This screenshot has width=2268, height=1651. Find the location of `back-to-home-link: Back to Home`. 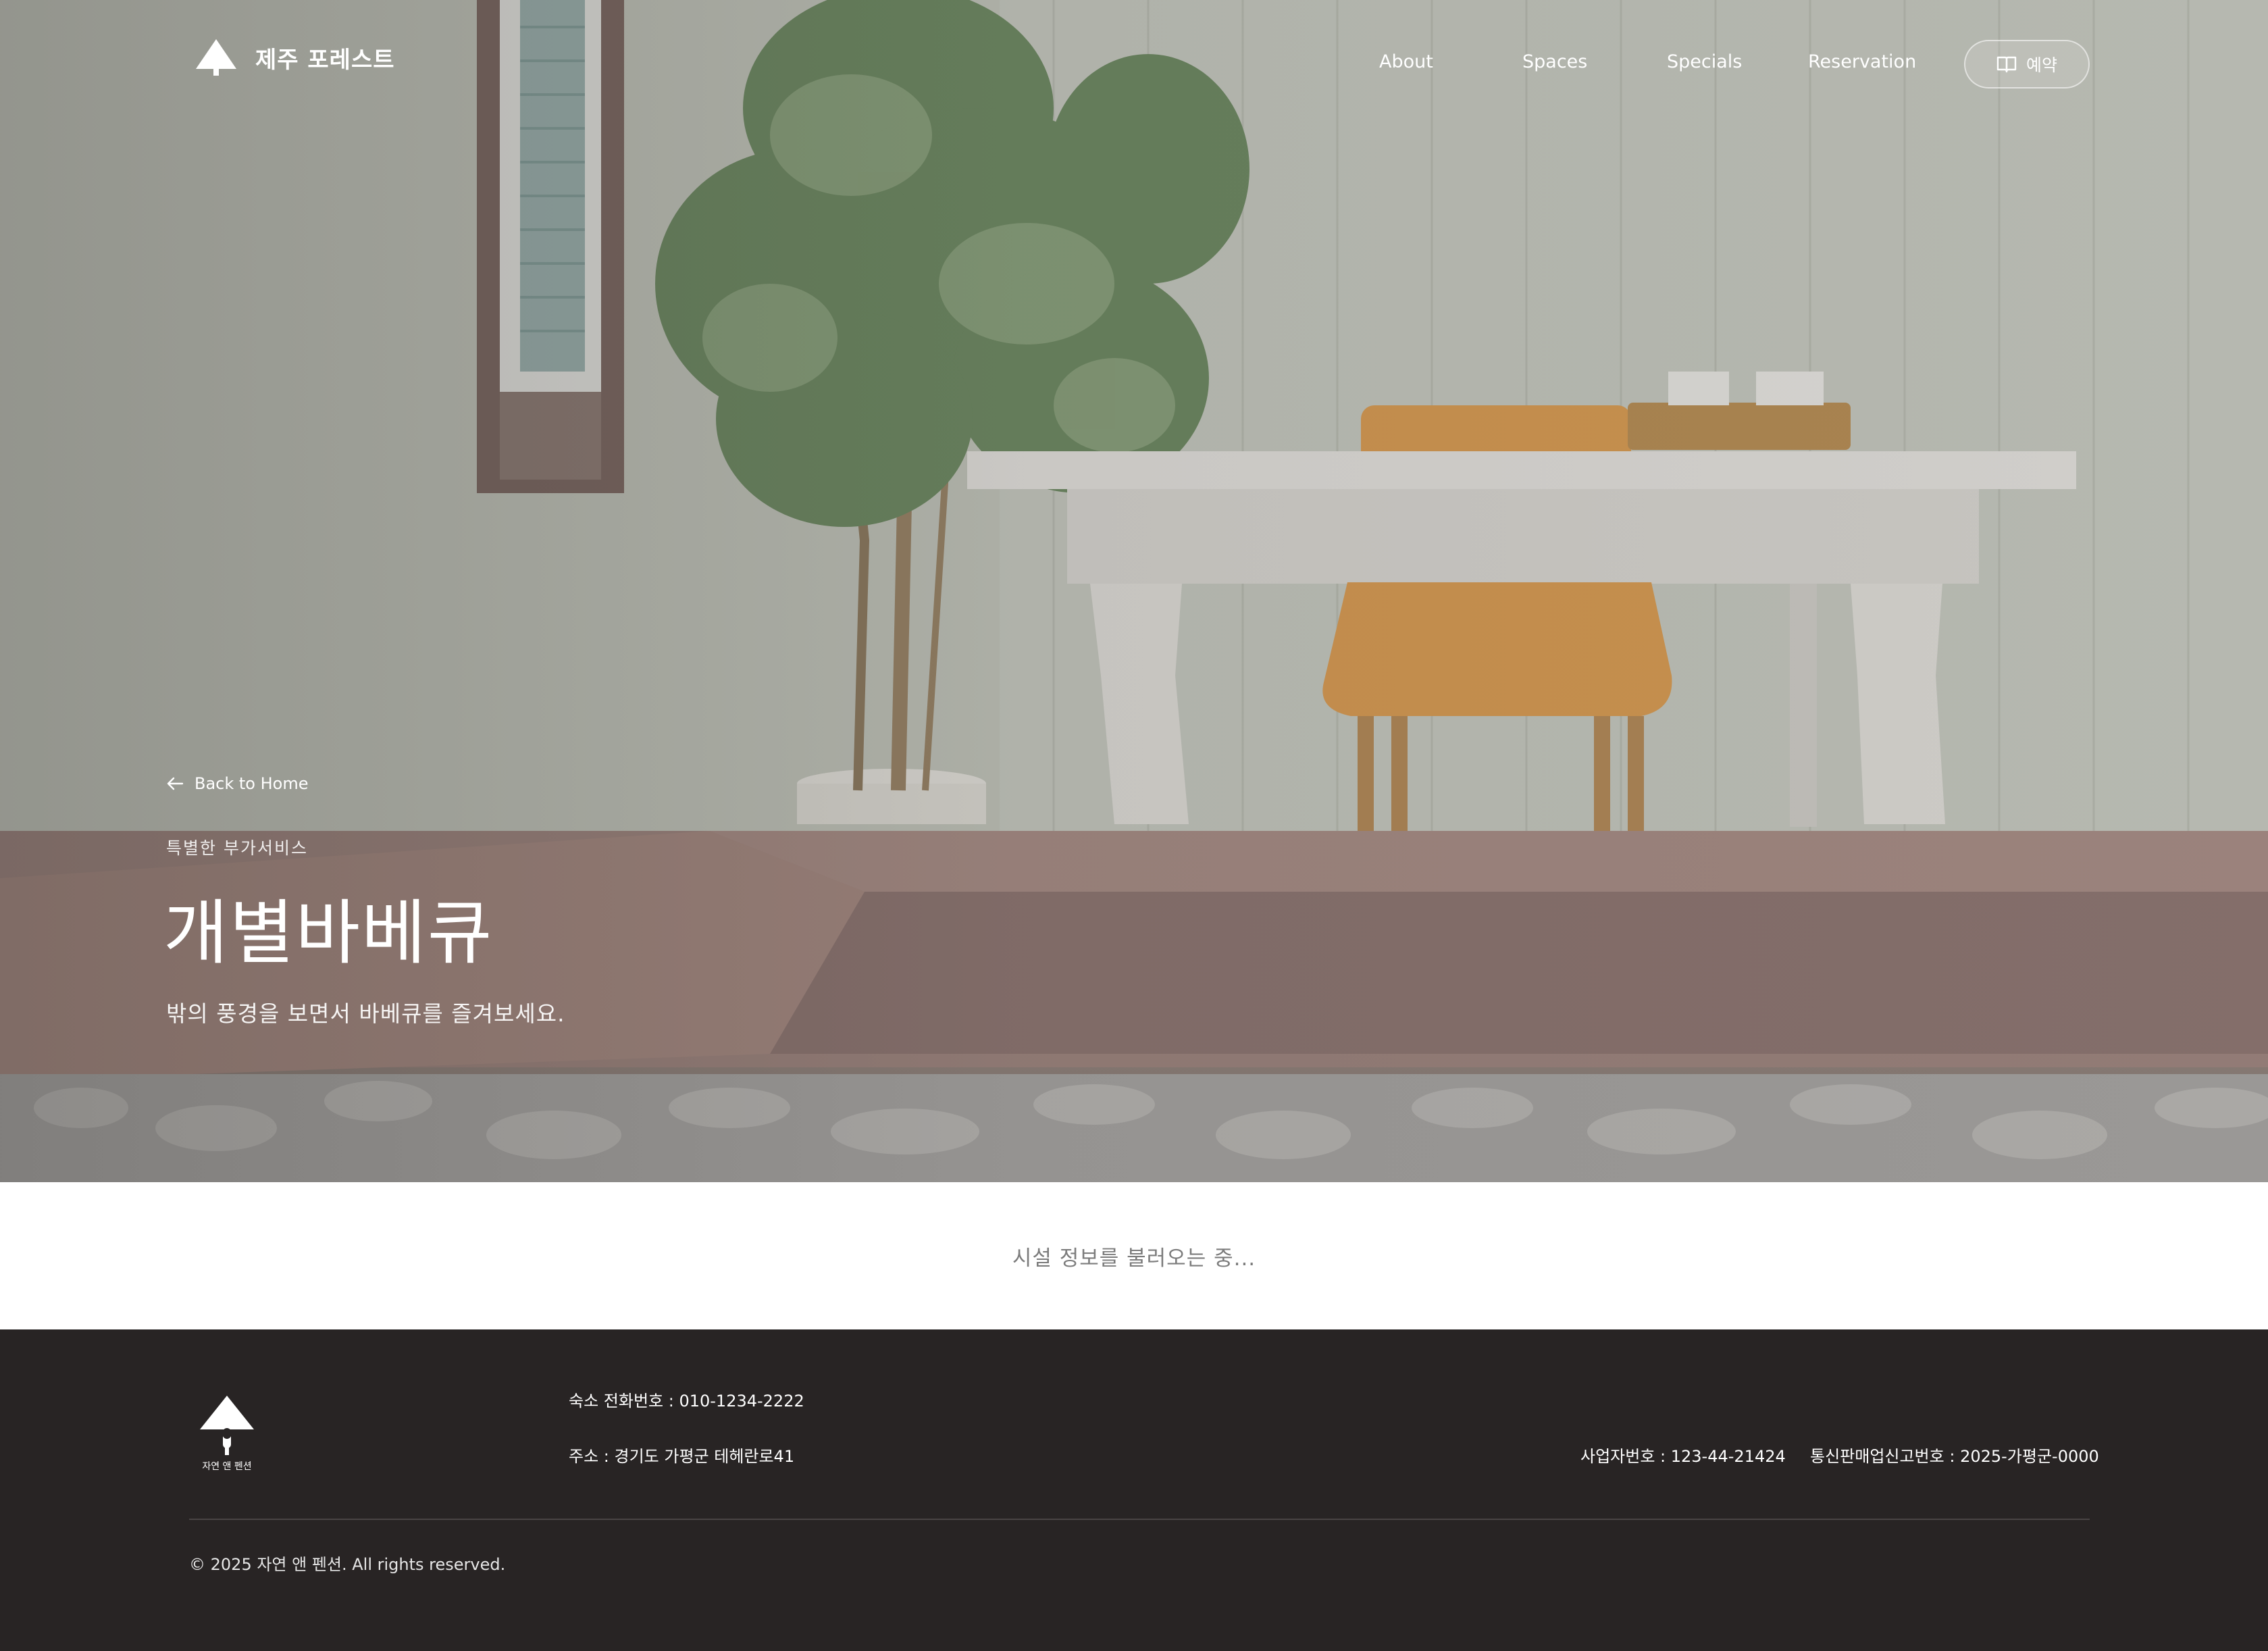

back-to-home-link: Back to Home is located at coordinates (237, 783).